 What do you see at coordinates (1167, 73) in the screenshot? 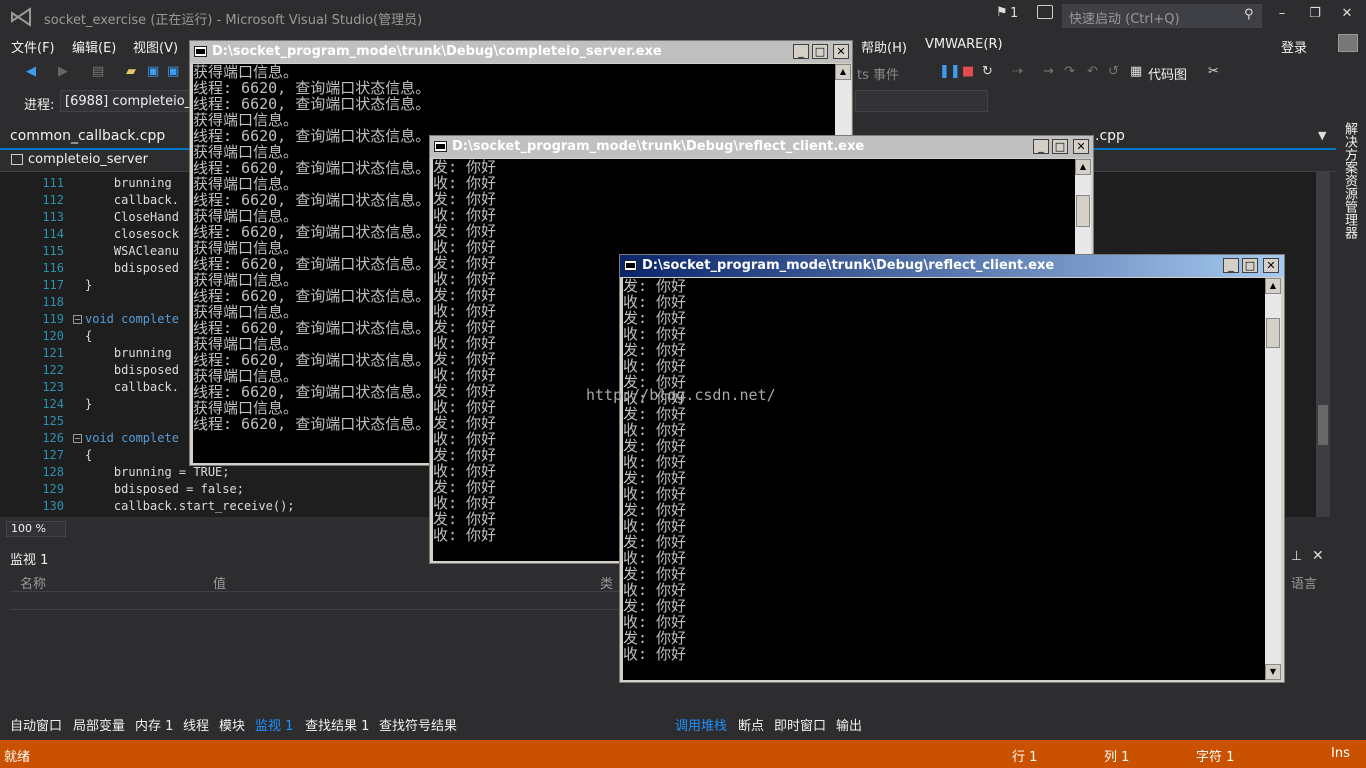
I see `codemap-label: 代码图` at bounding box center [1167, 73].